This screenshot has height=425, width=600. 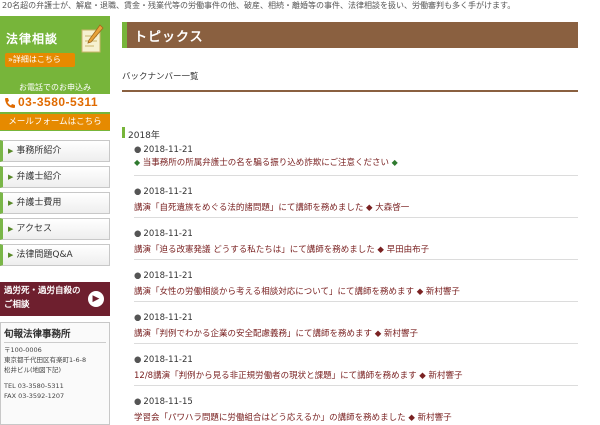 What do you see at coordinates (281, 249) in the screenshot?
I see `entry-link: 講演「迫る改憲発議 どうする私たちは」にて講師を務めました ◆ 早田由布子` at bounding box center [281, 249].